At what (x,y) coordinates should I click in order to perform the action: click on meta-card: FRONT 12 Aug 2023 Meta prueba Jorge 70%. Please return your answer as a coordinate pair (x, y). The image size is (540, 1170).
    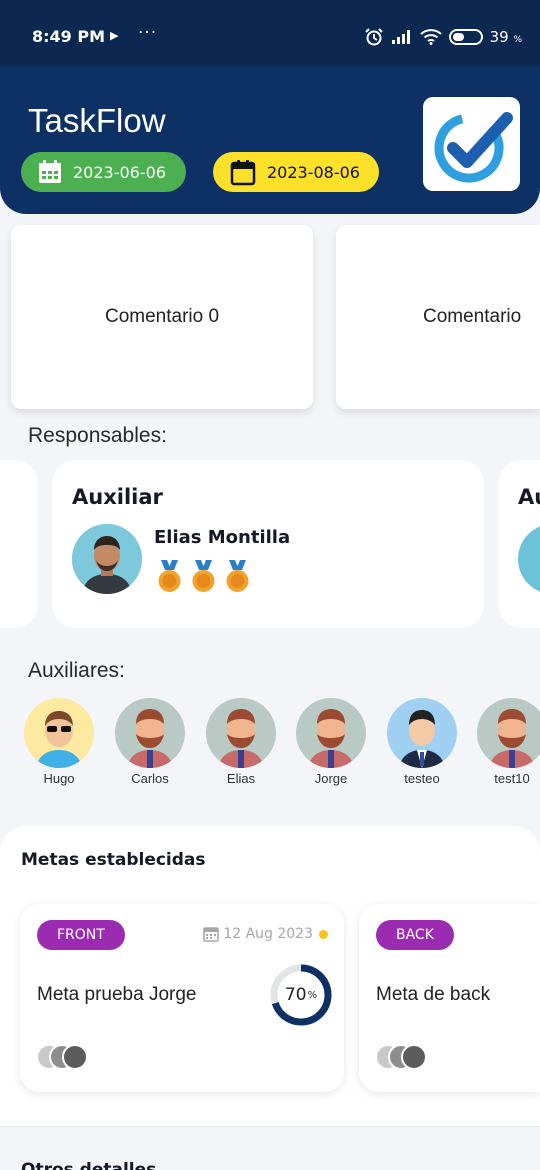
    Looking at the image, I should click on (182, 998).